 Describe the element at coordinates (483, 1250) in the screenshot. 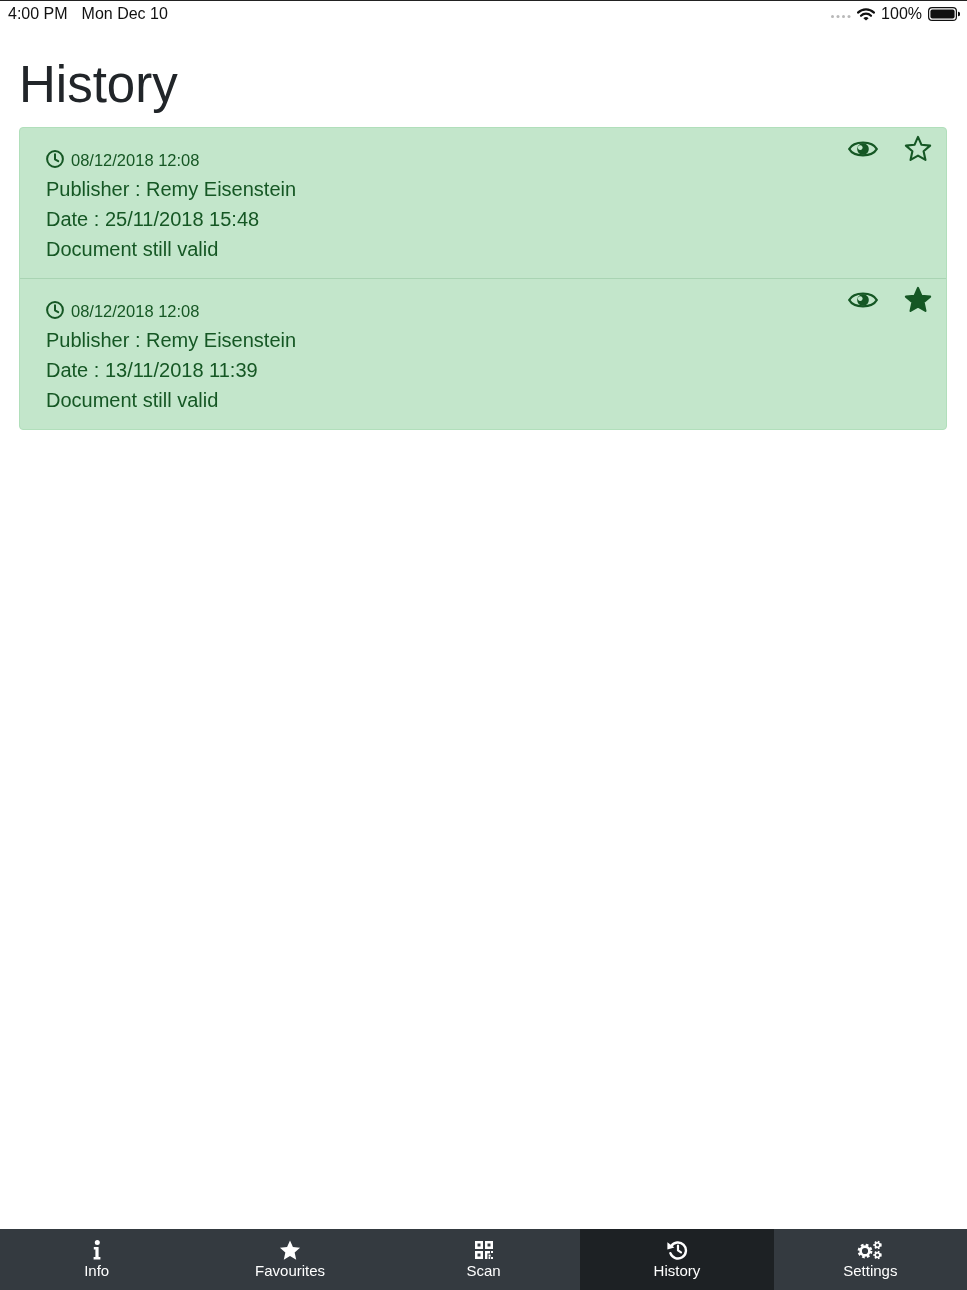

I see `qr-code-icon` at that location.